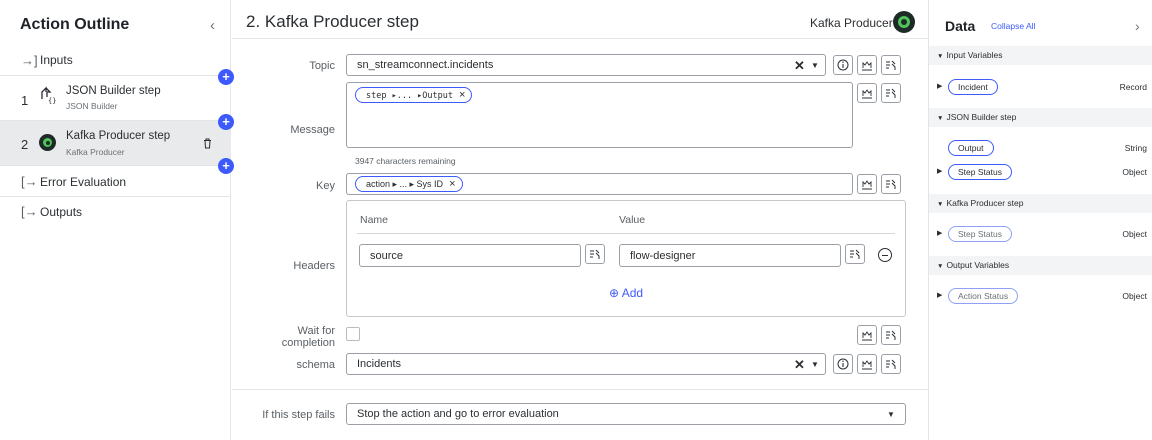  Describe the element at coordinates (405, 184) in the screenshot. I see `key-pill-text: action ▸ ... ▸ Sys ID` at that location.